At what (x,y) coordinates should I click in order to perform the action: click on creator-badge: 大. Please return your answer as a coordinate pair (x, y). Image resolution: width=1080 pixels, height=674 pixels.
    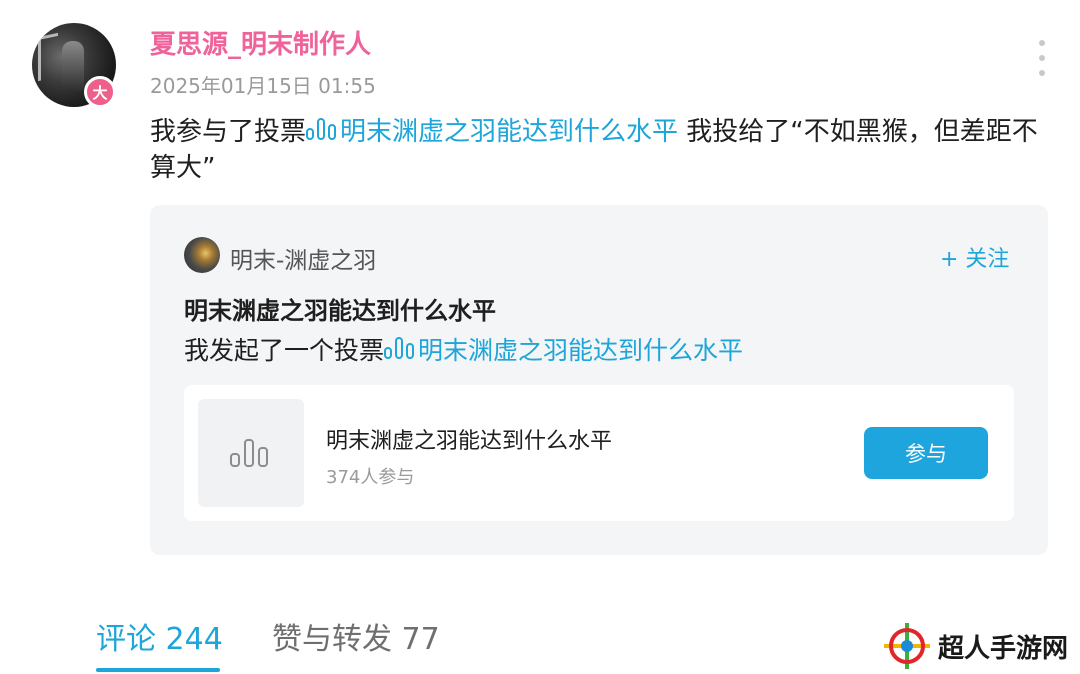
    Looking at the image, I should click on (100, 92).